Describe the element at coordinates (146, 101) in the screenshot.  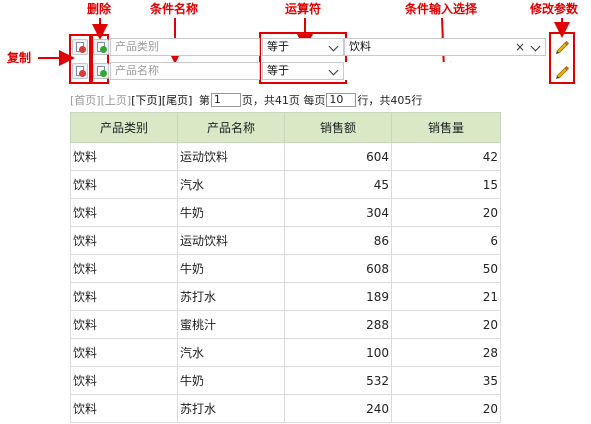
I see `next-page-link: [下页]` at that location.